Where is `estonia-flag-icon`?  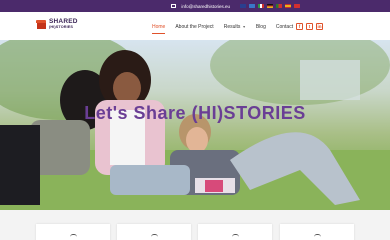 estonia-flag-icon is located at coordinates (252, 6).